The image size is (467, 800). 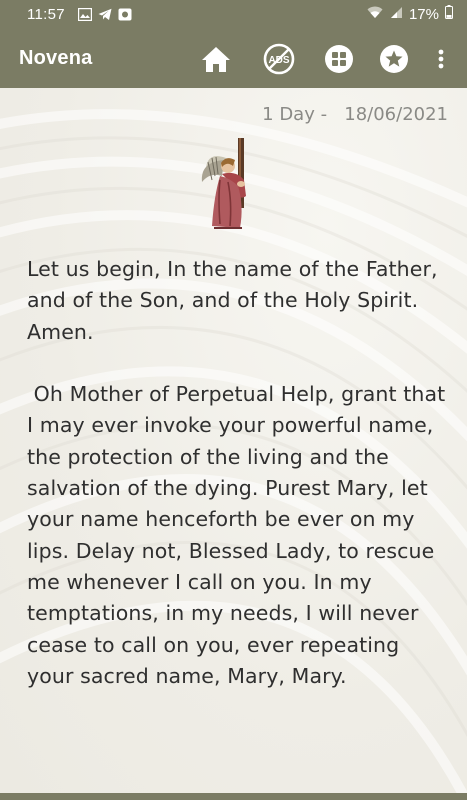 I want to click on remove-ads-button: ADS, so click(x=279, y=59).